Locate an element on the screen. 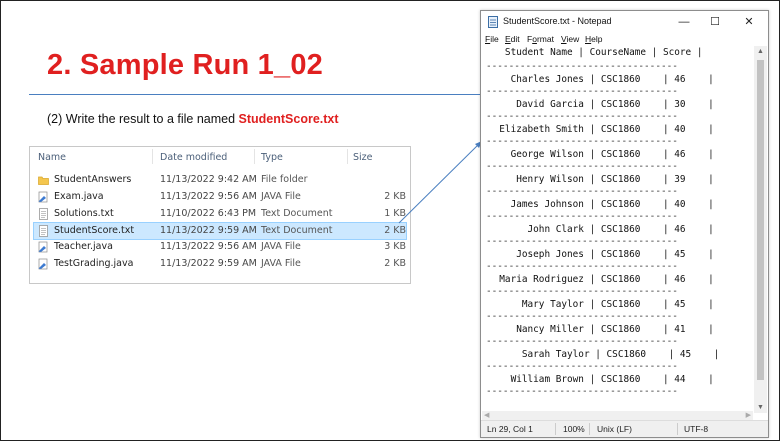 The image size is (780, 441). menu-view: View is located at coordinates (570, 39).